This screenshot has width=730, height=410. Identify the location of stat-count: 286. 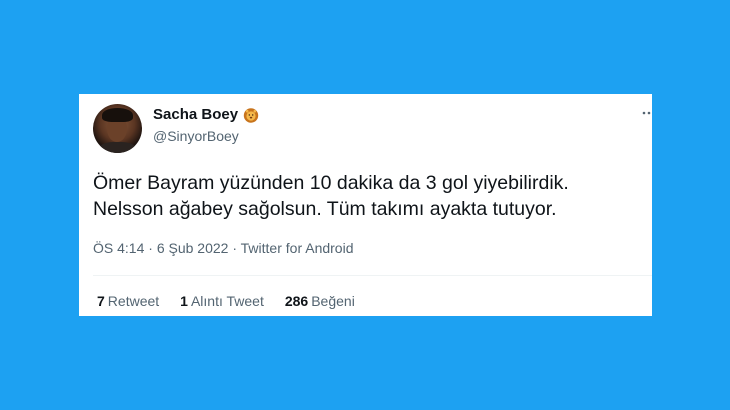
(296, 301).